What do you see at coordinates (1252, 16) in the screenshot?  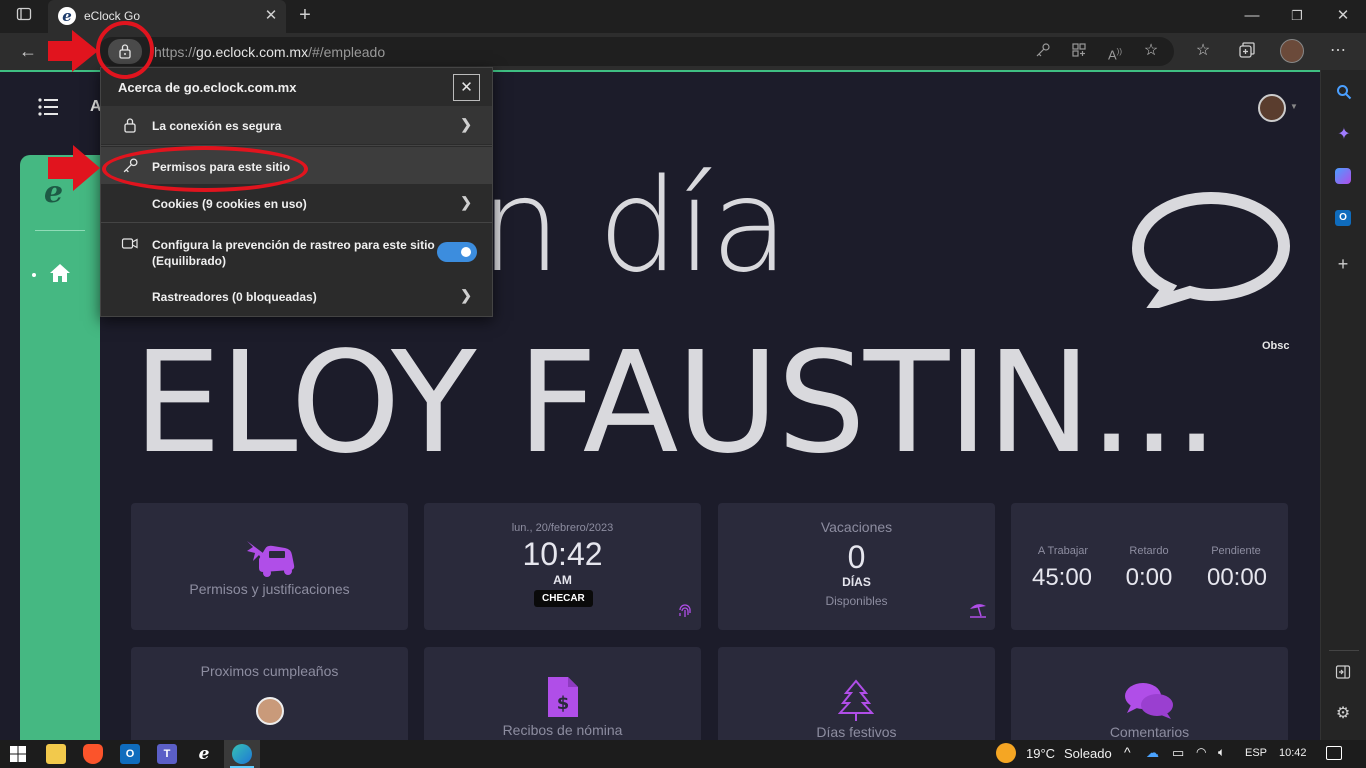 I see `minimize-icon: —` at bounding box center [1252, 16].